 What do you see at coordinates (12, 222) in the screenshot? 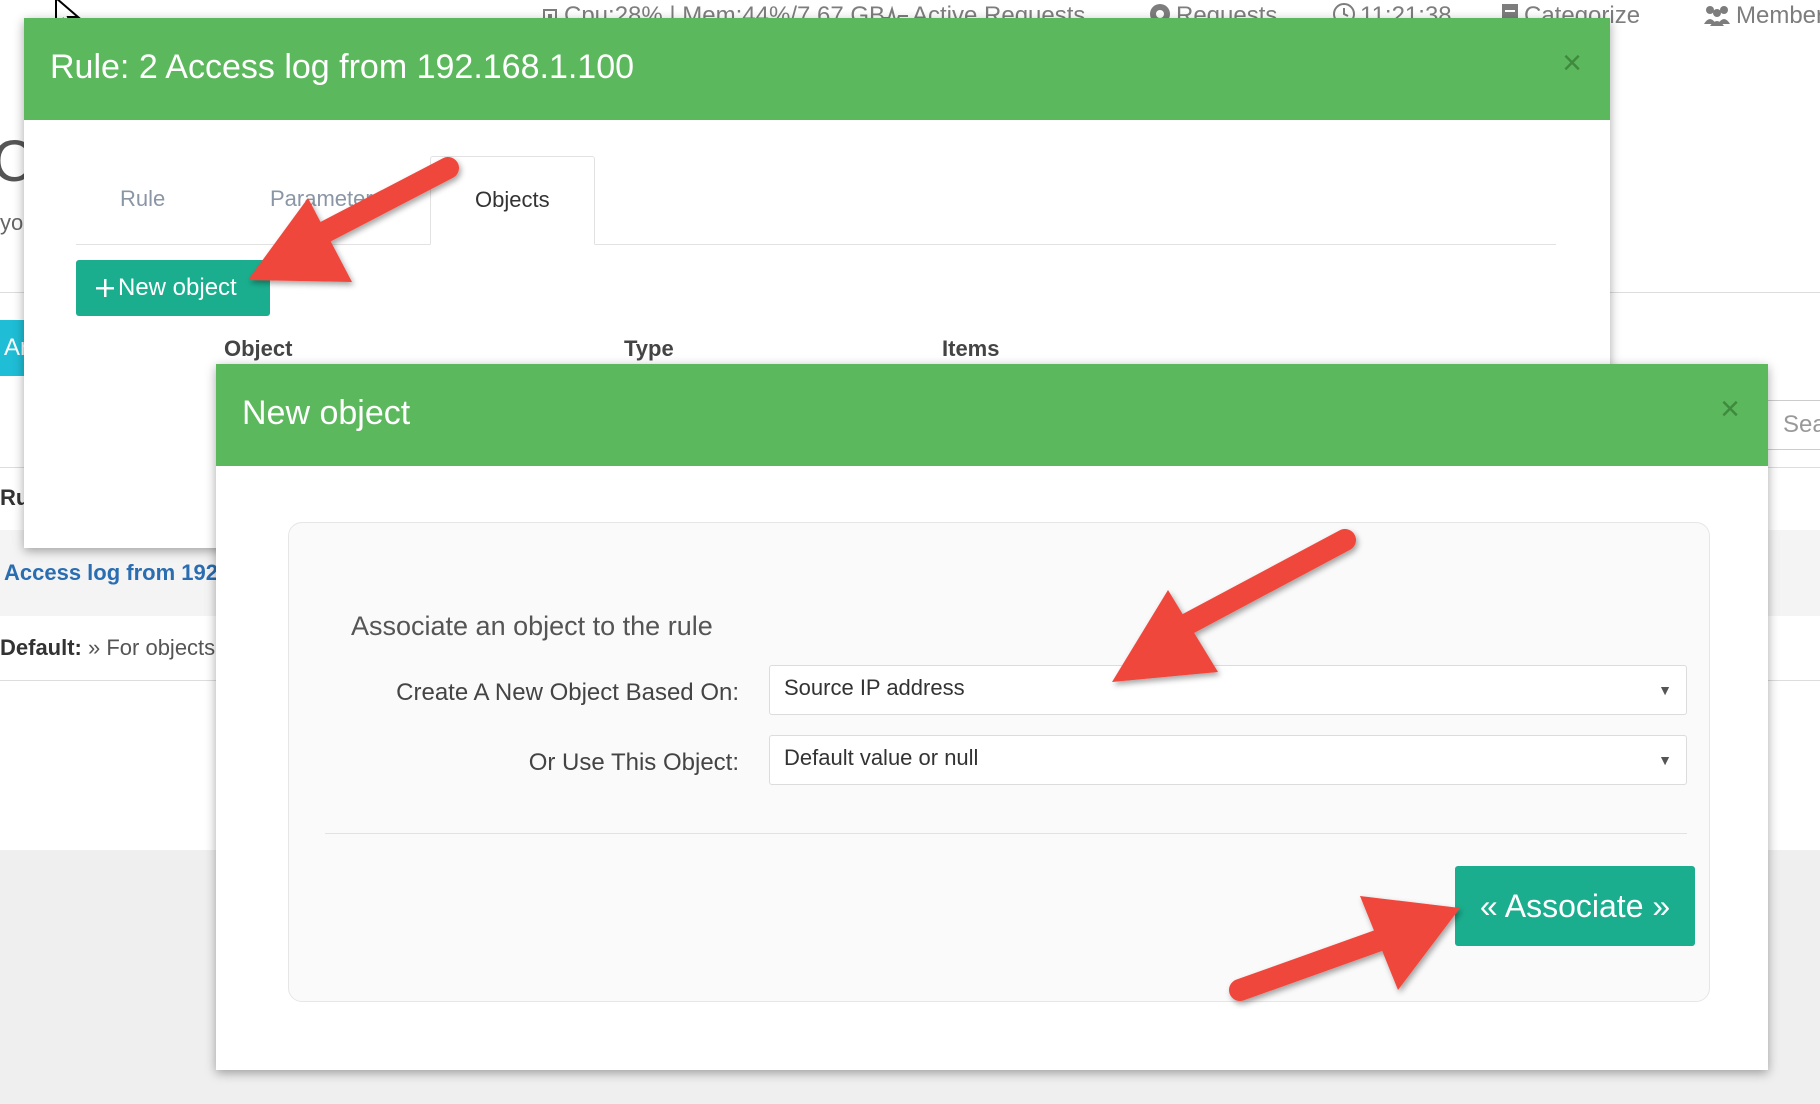
I see `background-page-subtitle: yo` at bounding box center [12, 222].